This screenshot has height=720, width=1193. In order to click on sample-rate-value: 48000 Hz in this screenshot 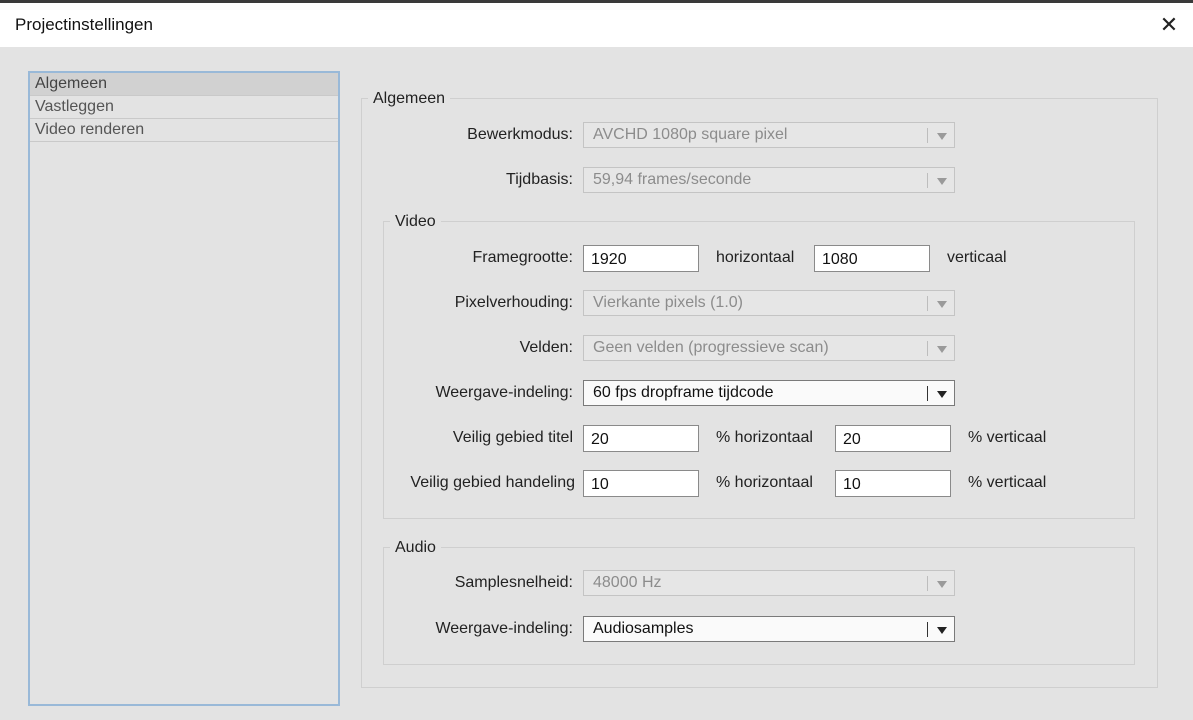, I will do `click(627, 582)`.